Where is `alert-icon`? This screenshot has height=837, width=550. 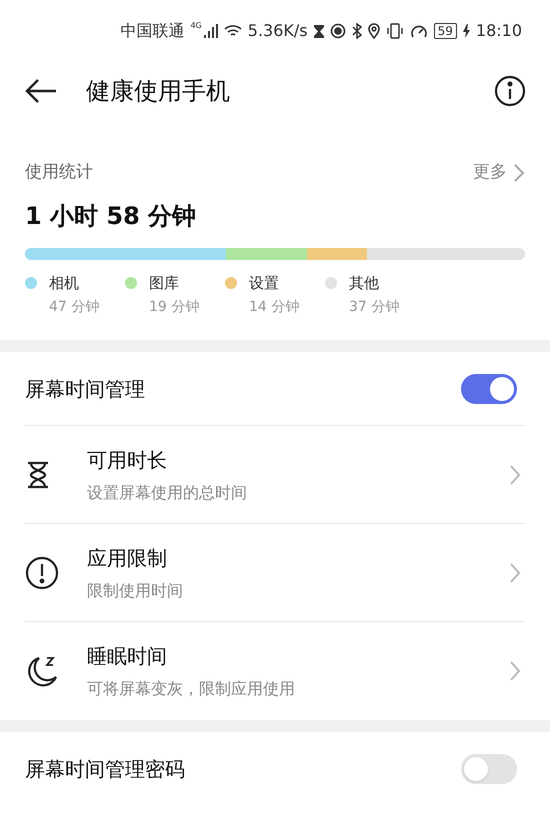 alert-icon is located at coordinates (42, 573).